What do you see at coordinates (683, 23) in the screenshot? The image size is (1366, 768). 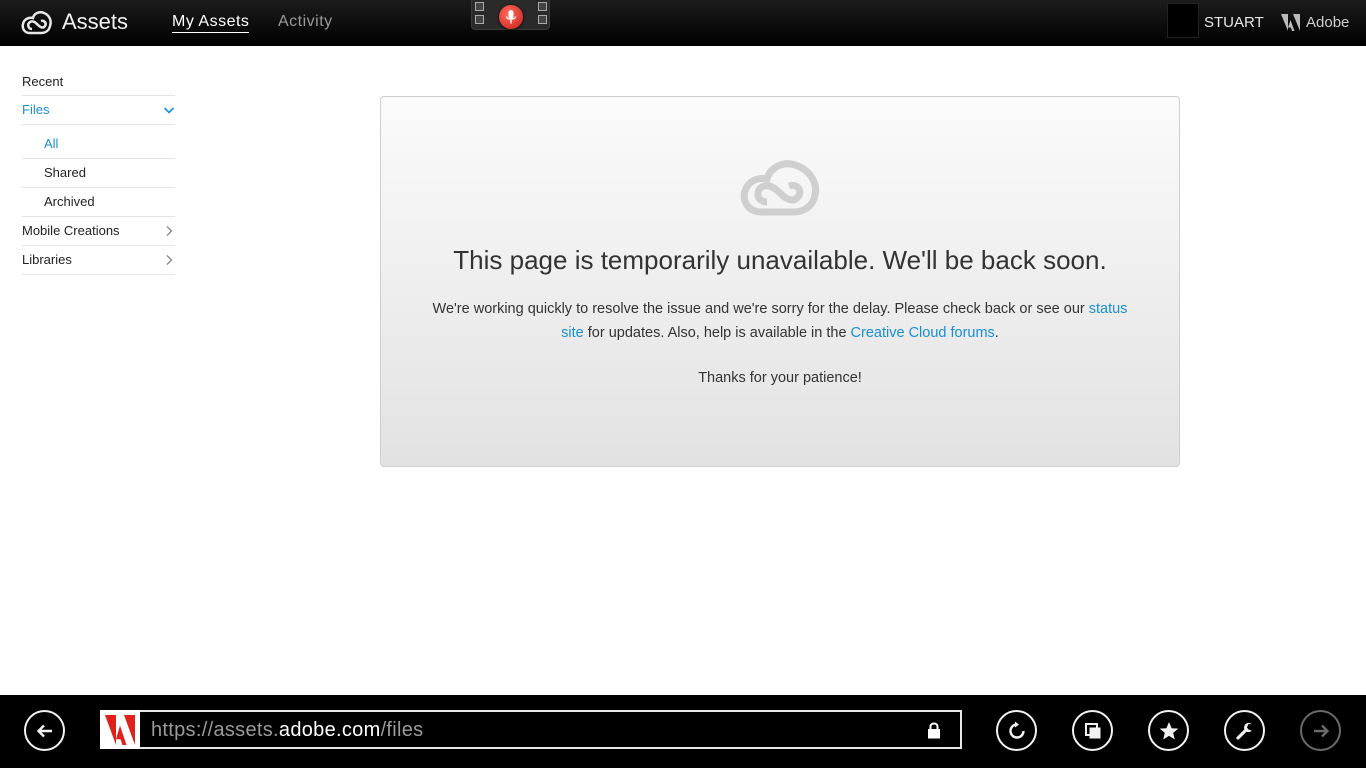 I see `top-bar: Assets My Assets Activity STUART Adobe` at bounding box center [683, 23].